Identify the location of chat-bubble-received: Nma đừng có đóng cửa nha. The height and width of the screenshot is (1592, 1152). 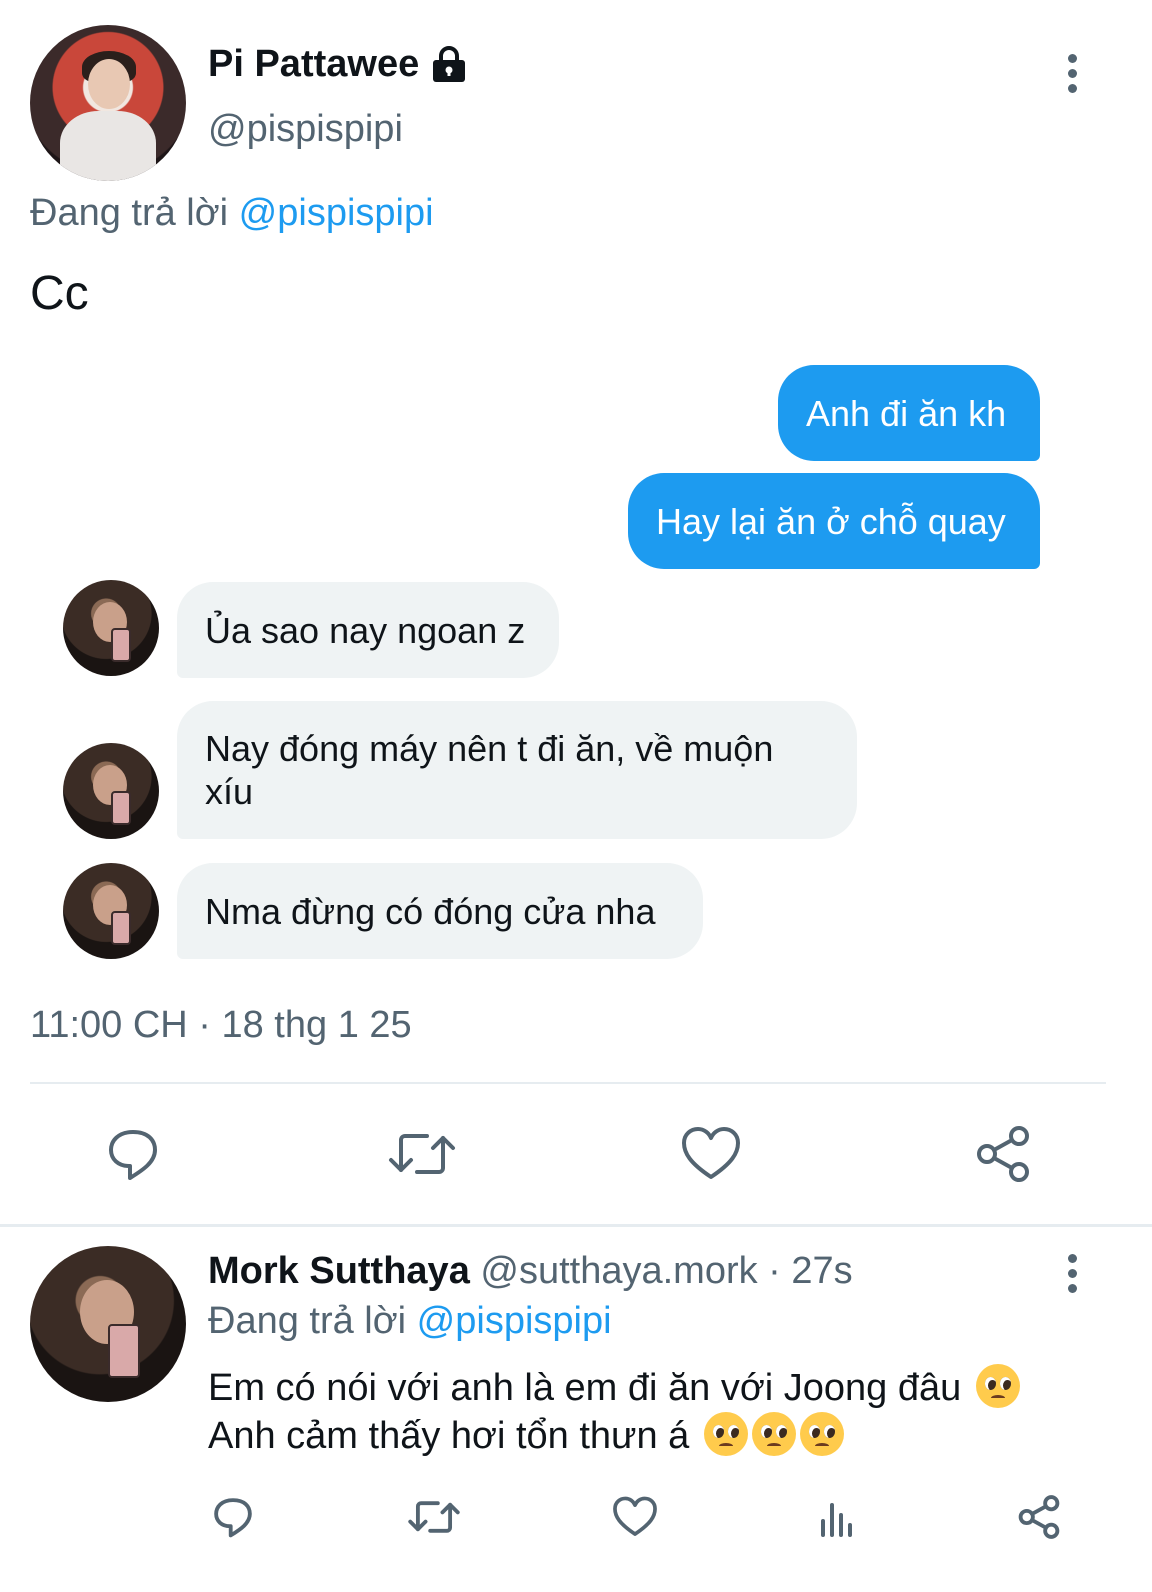
(440, 911).